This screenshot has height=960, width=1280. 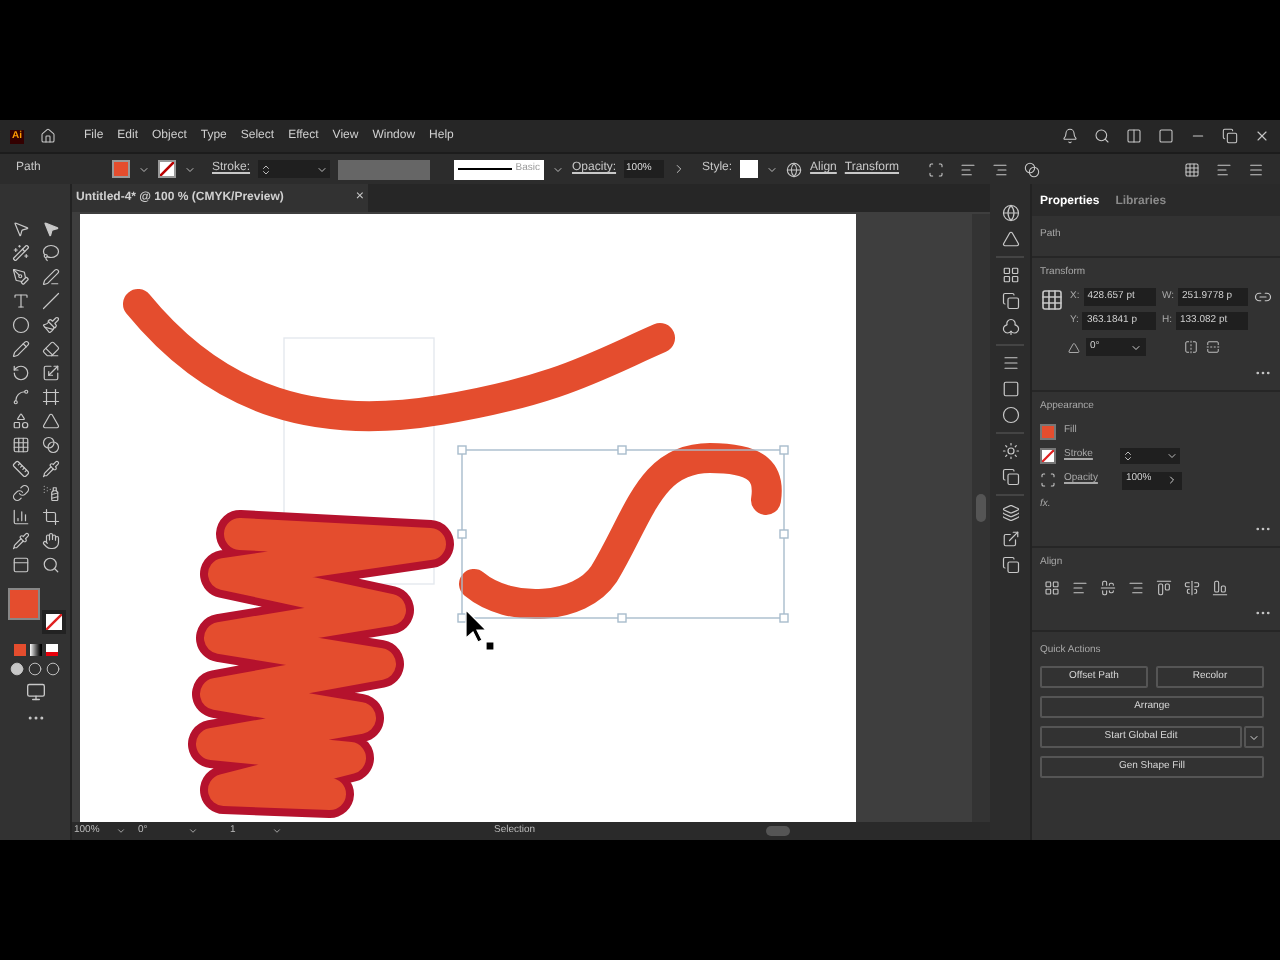 I want to click on square-icon, so click(x=1010, y=389).